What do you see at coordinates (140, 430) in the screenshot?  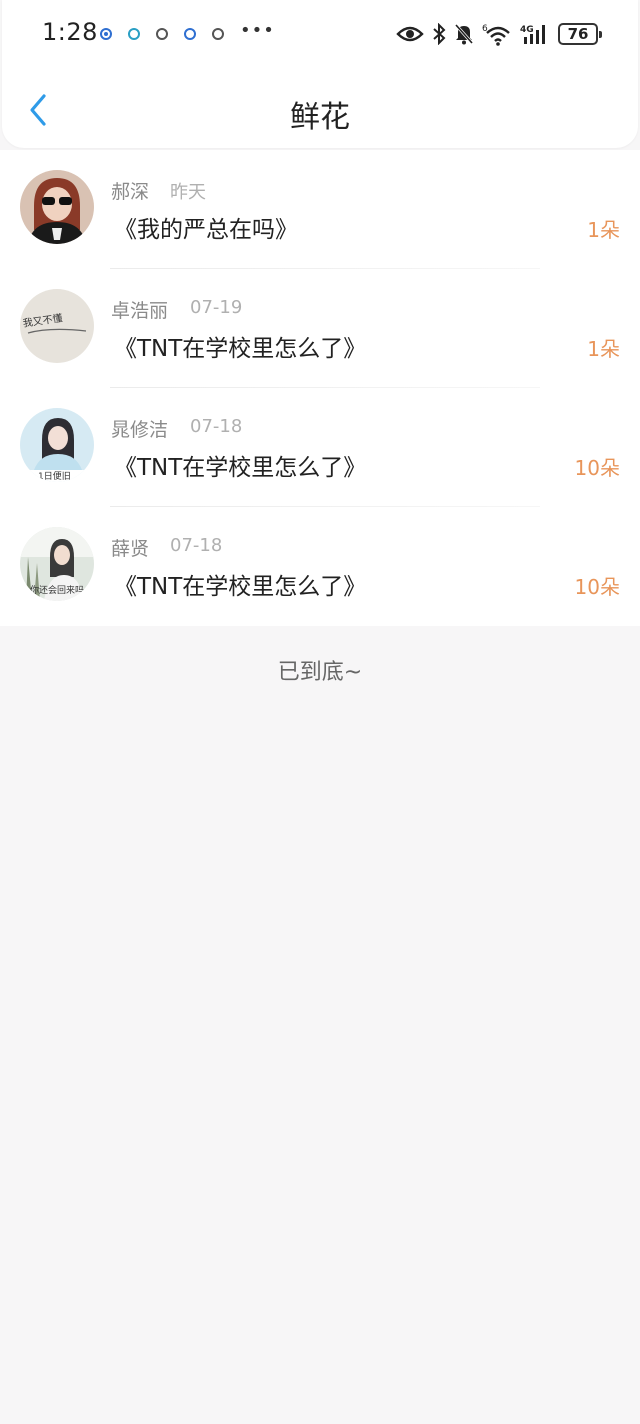 I see `sender-name: 晁修洁` at bounding box center [140, 430].